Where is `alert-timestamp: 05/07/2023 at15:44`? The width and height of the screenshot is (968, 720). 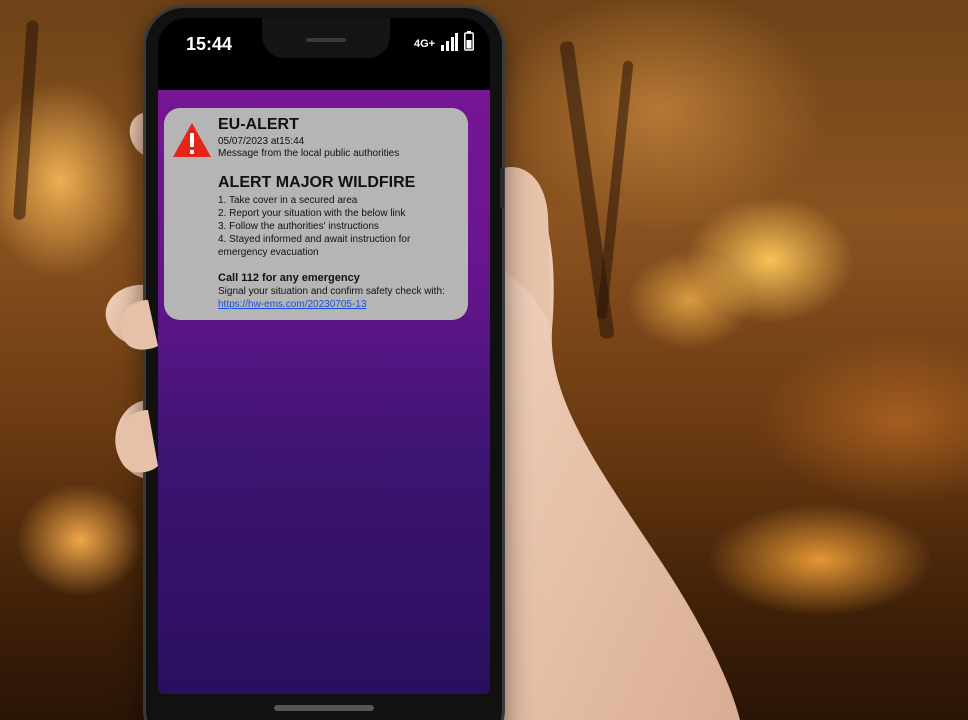 alert-timestamp: 05/07/2023 at15:44 is located at coordinates (261, 141).